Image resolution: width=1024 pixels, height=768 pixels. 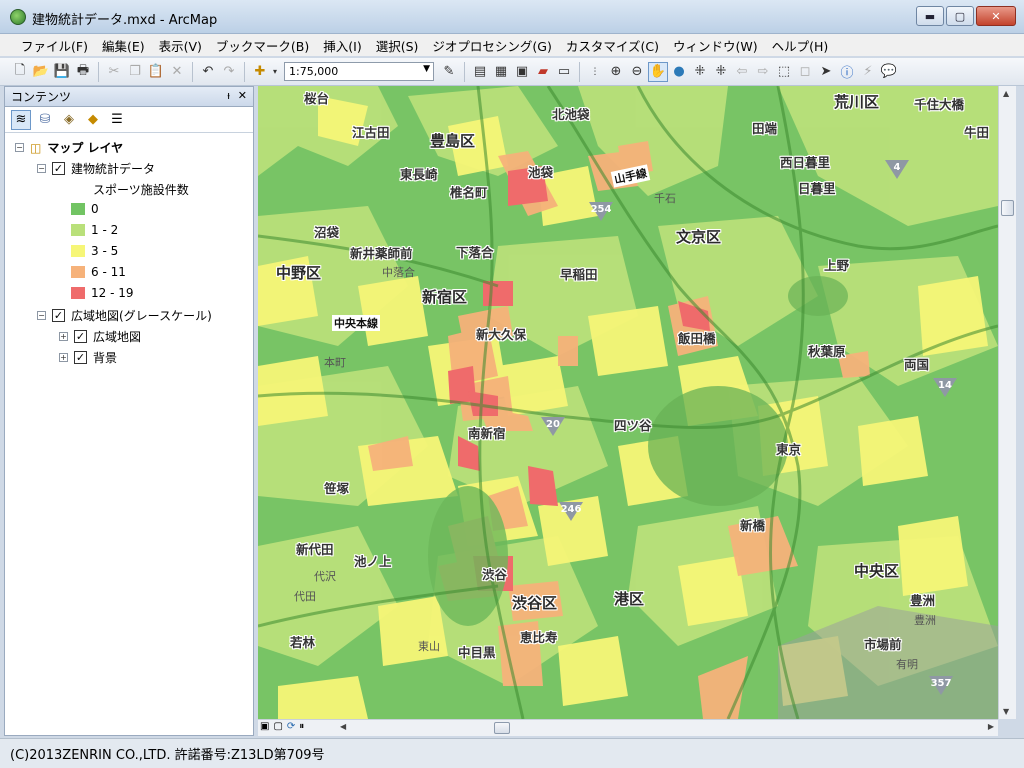 What do you see at coordinates (277, 726) in the screenshot?
I see `layout-view-icon: ▢` at bounding box center [277, 726].